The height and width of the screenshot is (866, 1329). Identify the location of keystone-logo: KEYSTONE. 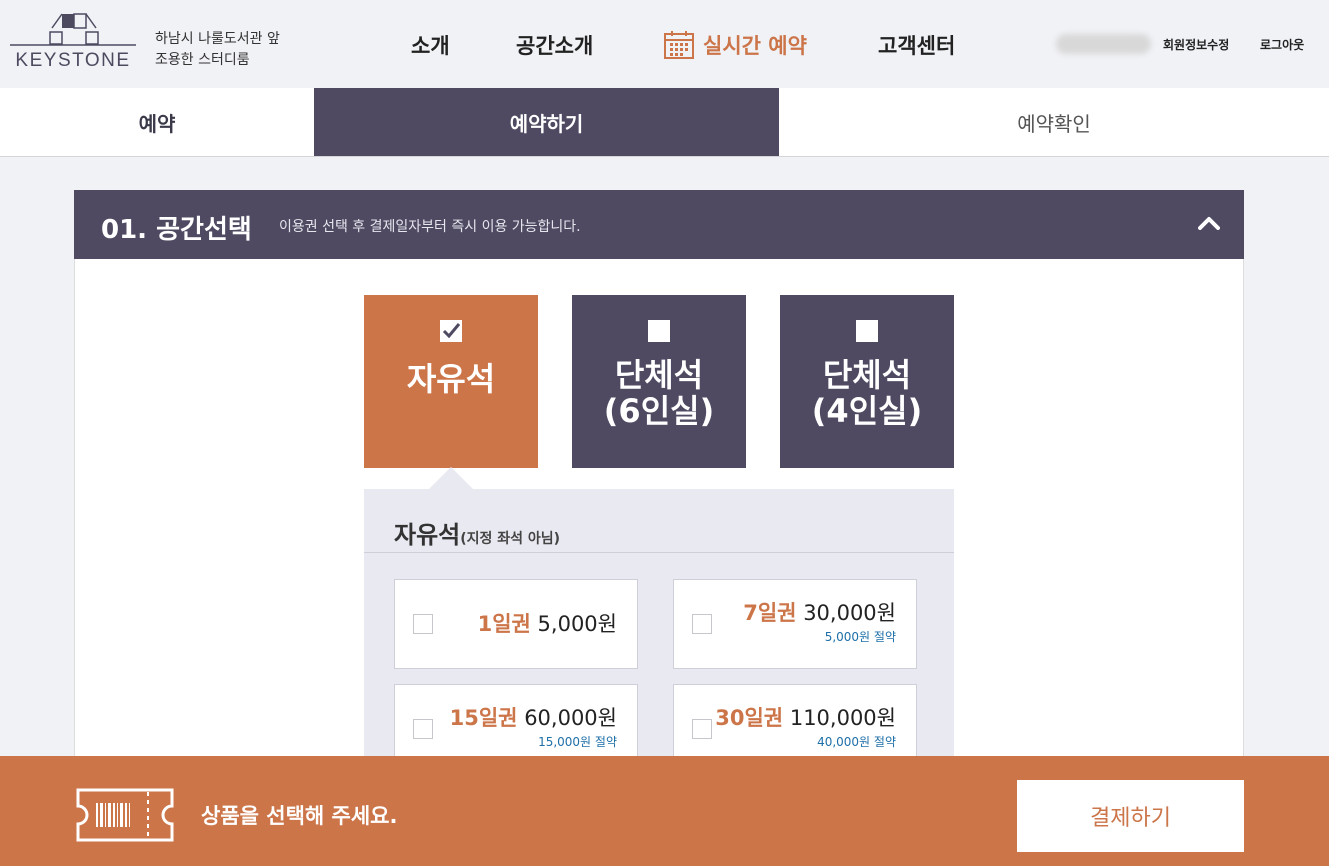
(73, 42).